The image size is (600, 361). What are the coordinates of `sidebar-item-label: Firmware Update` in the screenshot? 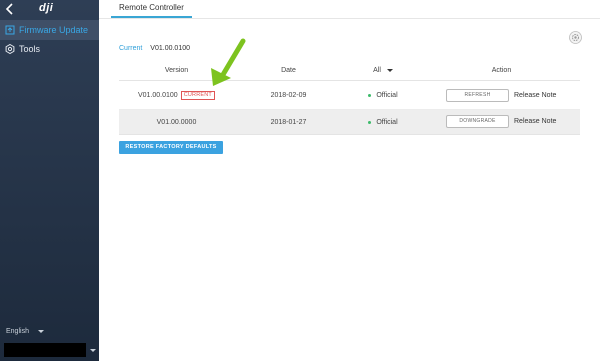 It's located at (54, 30).